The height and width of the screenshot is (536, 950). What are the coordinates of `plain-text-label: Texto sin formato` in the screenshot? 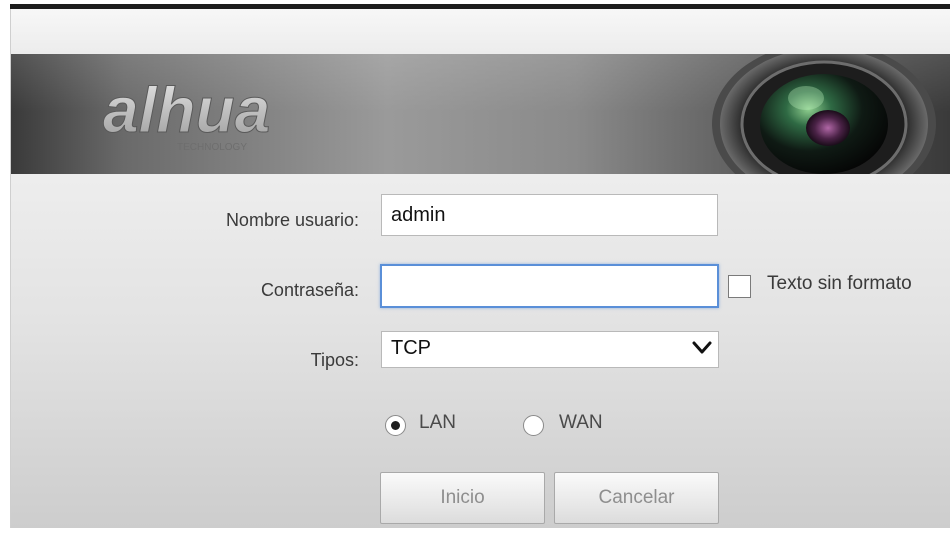 It's located at (839, 283).